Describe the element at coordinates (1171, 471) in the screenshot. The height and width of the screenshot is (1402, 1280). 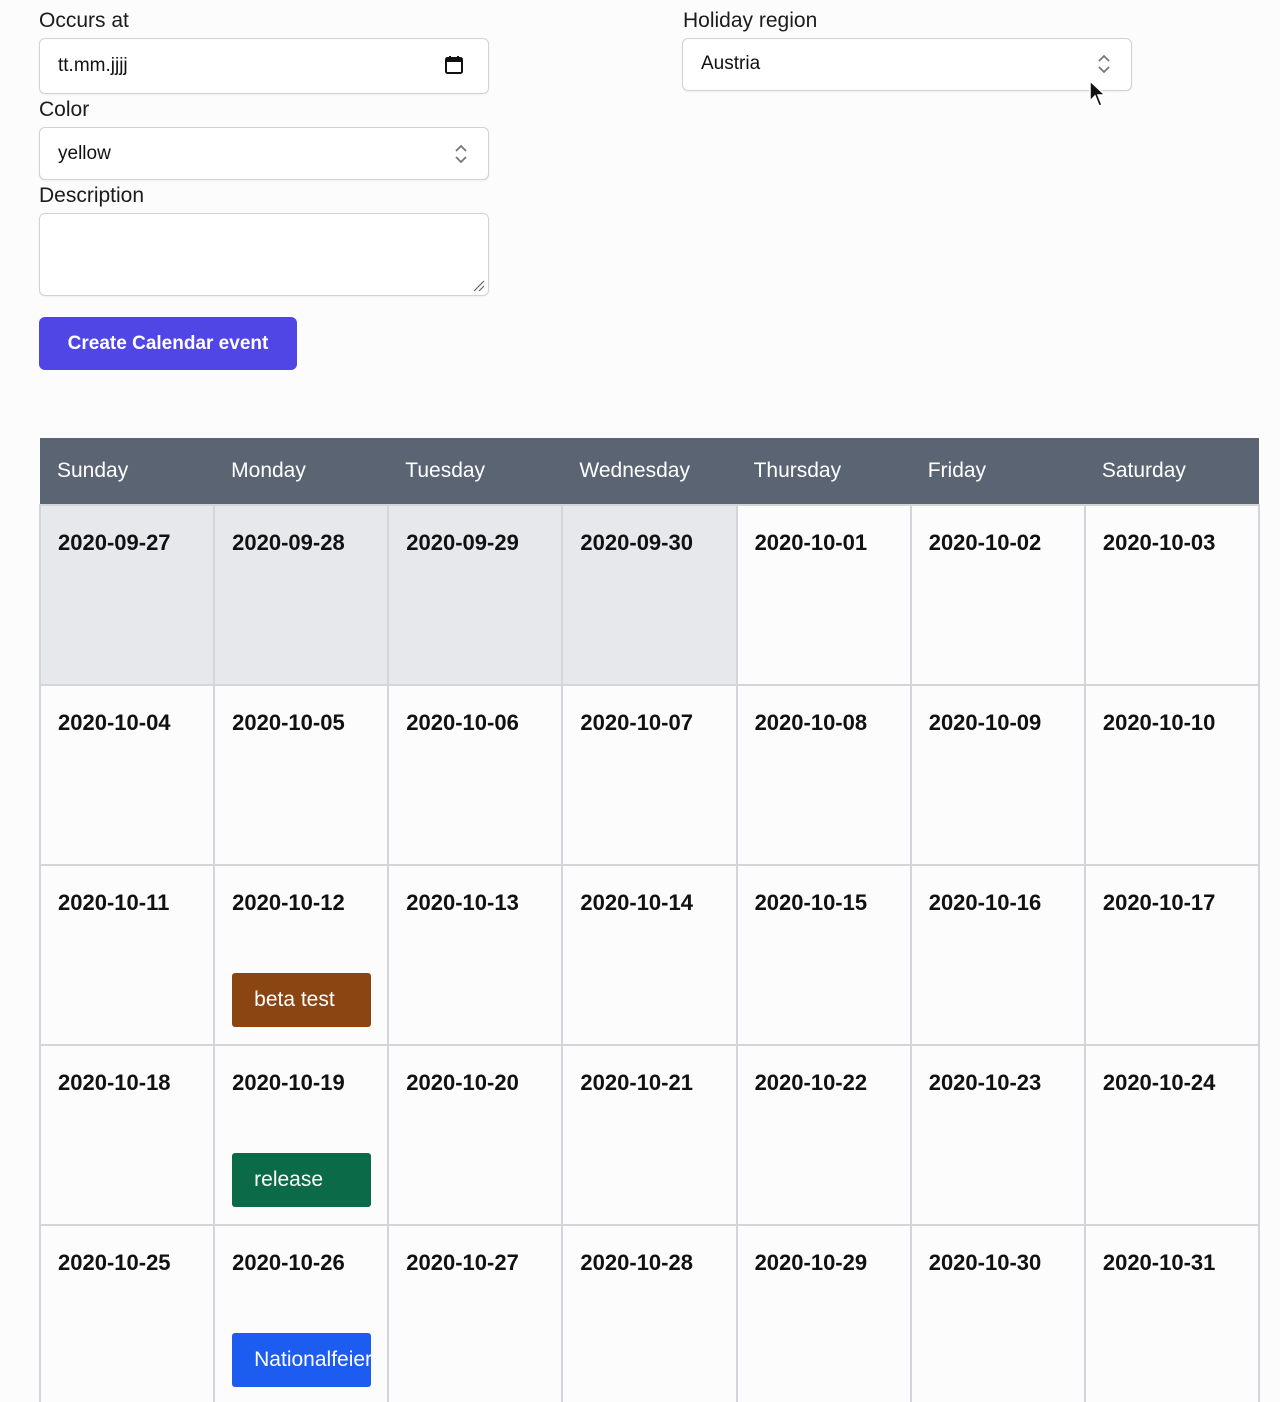
I see `weekday-header: Saturday` at that location.